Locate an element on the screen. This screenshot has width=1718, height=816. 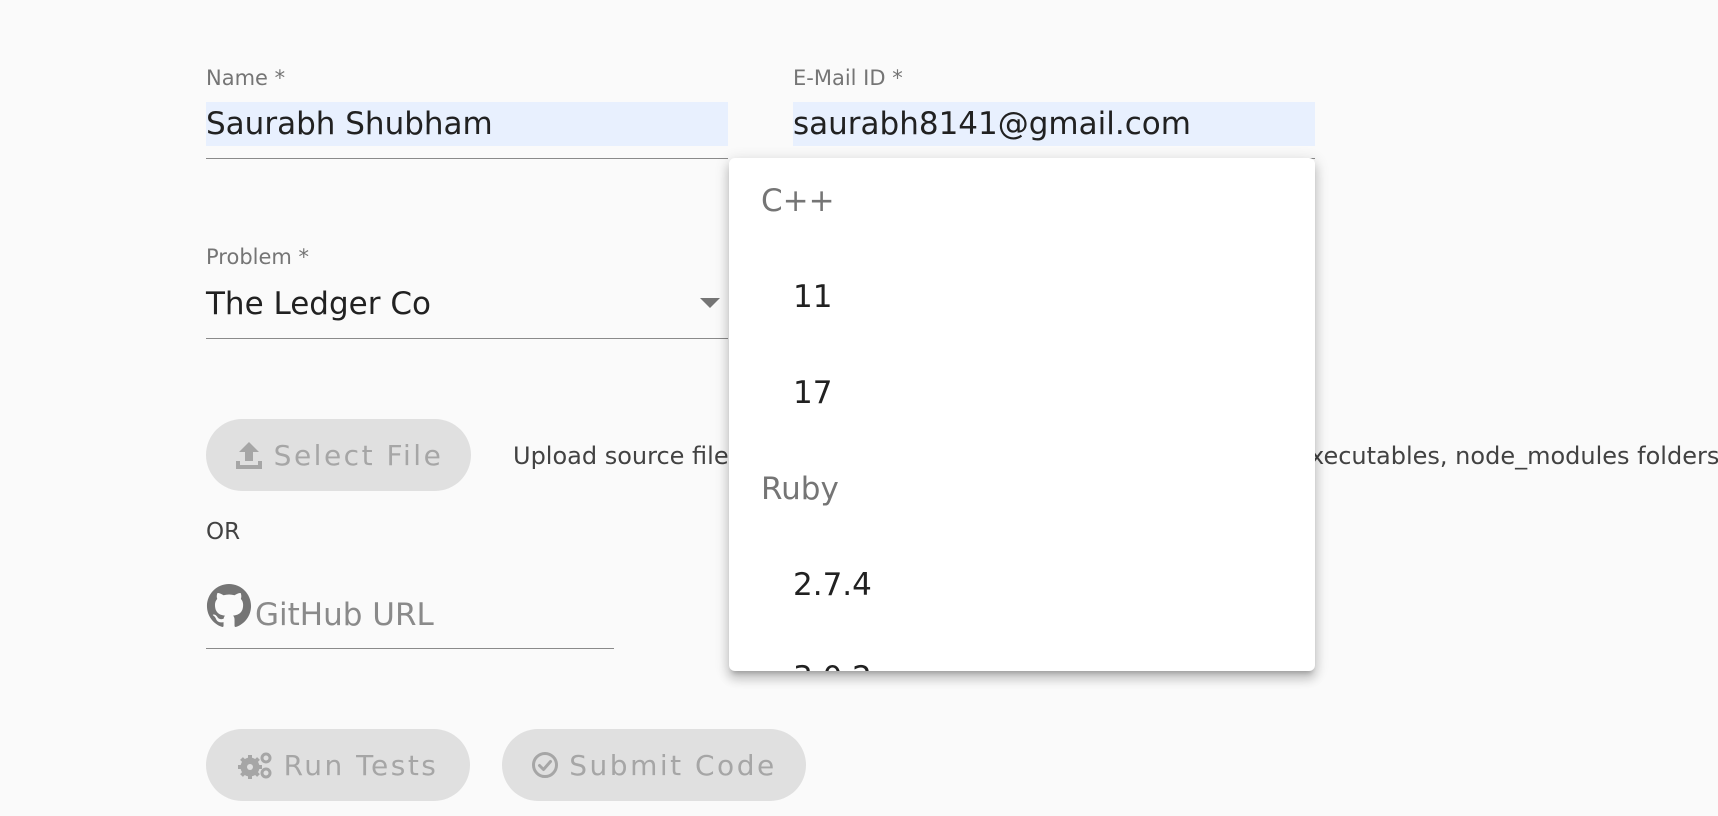
name-label: Name * is located at coordinates (246, 78).